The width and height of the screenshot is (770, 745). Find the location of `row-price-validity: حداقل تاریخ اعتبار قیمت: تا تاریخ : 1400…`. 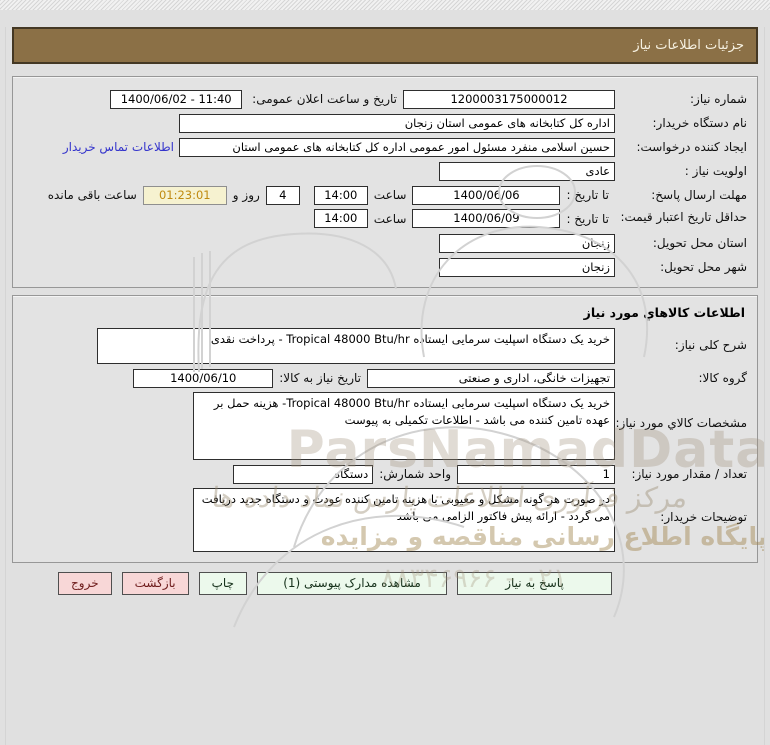

row-price-validity: حداقل تاریخ اعتبار قیمت: تا تاریخ : 1400… is located at coordinates (385, 219).